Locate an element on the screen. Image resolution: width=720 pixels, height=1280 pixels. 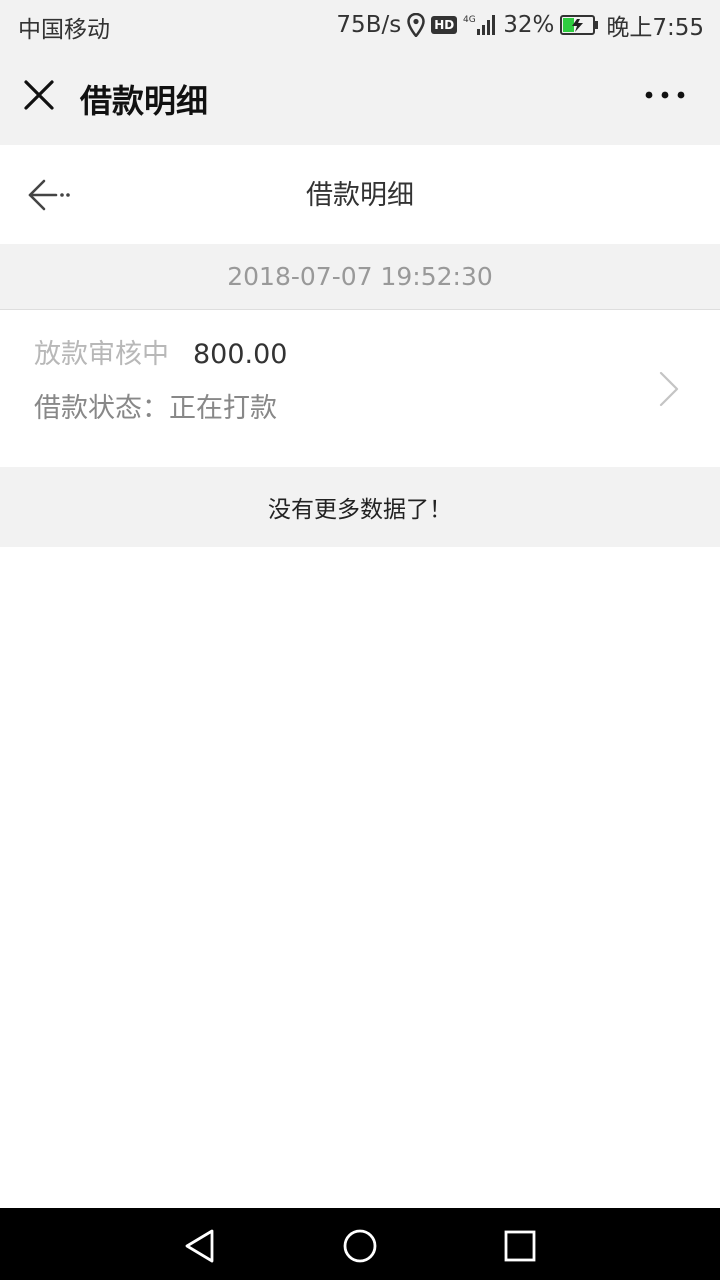
record-status-label: 放款审核中 is located at coordinates (101, 354).